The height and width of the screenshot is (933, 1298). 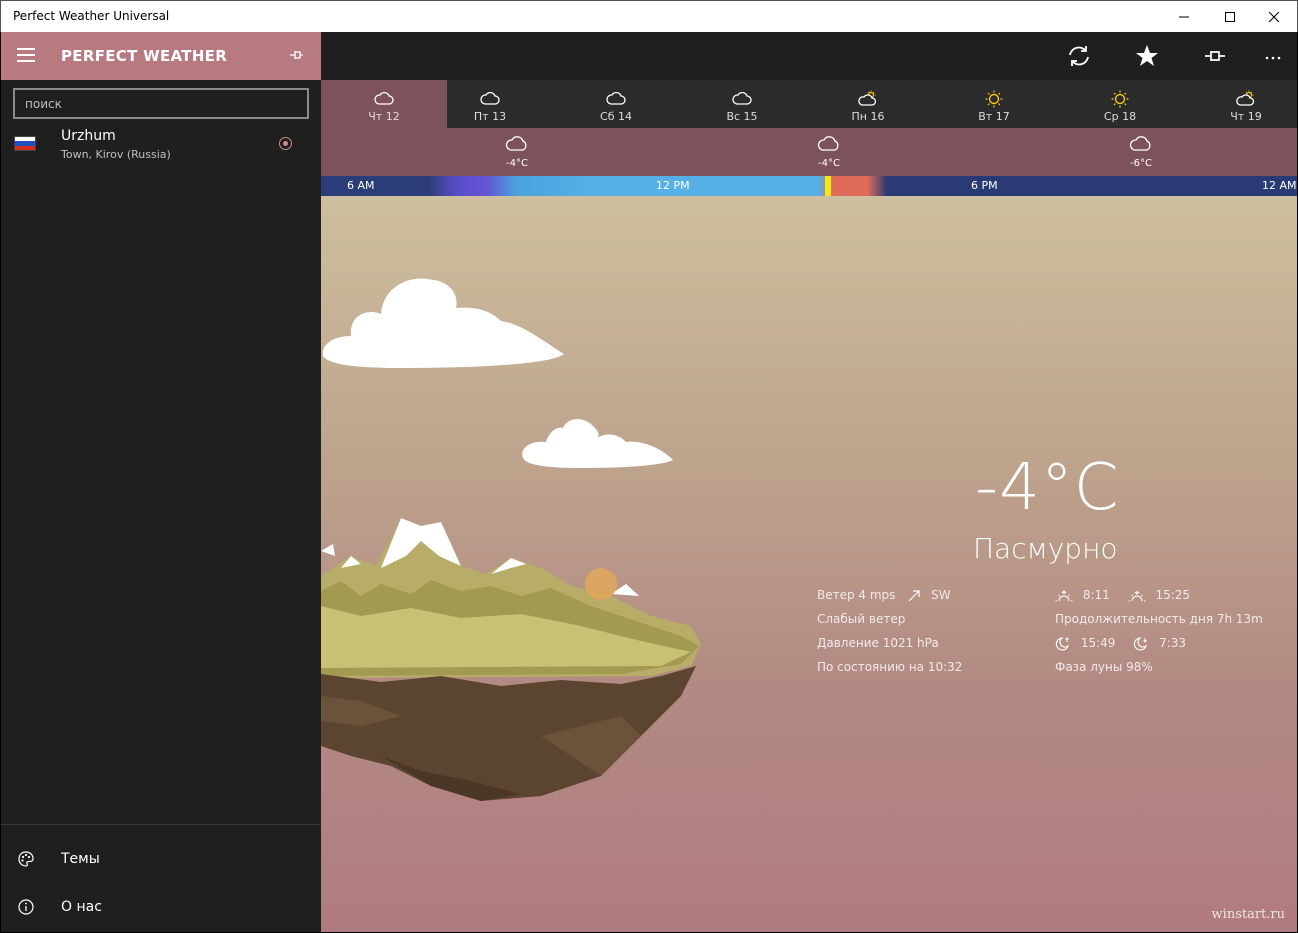 I want to click on day-tab: Пт 13, so click(x=490, y=104).